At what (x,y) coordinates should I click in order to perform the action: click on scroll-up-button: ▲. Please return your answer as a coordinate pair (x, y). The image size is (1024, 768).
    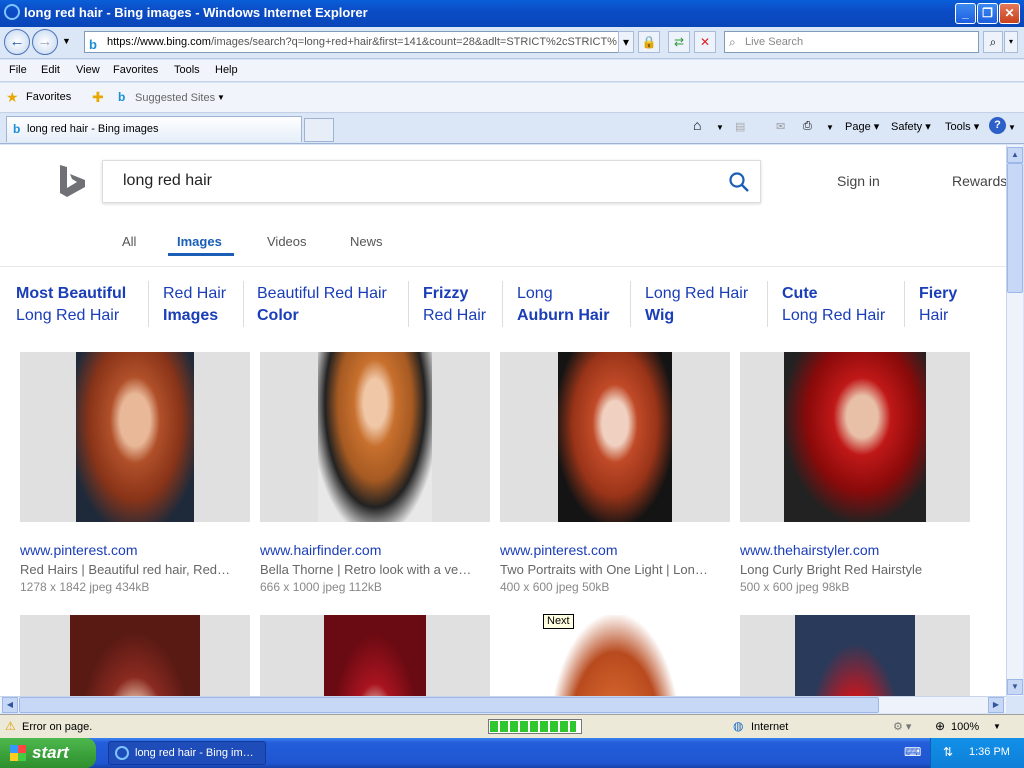
    Looking at the image, I should click on (1015, 155).